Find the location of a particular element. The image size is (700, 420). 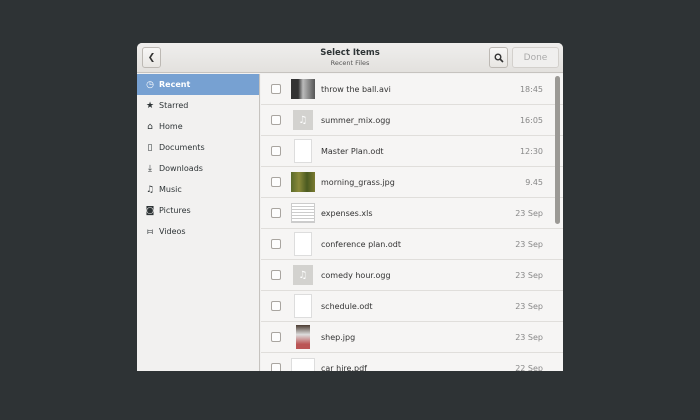

sidebar-item-downloads: ⤓ Downloads is located at coordinates (198, 168).